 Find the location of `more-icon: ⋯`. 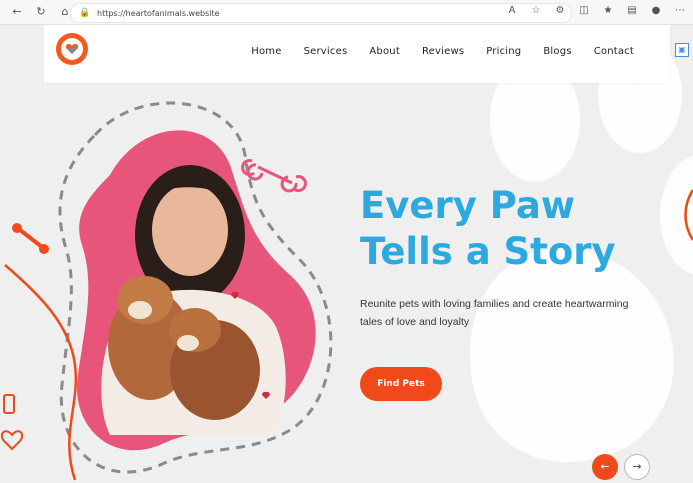

more-icon: ⋯ is located at coordinates (680, 11).